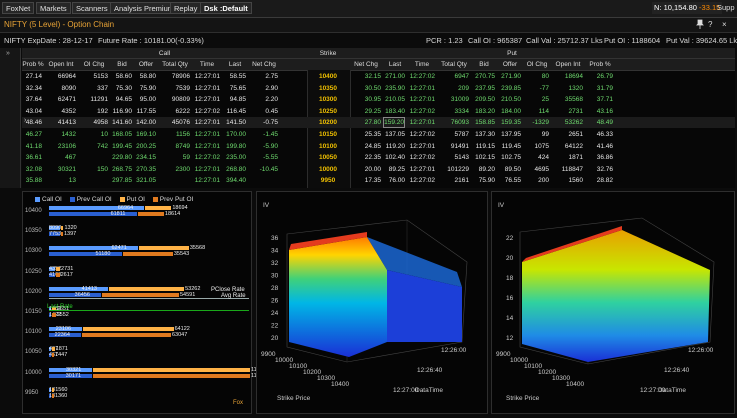  What do you see at coordinates (207, 100) in the screenshot?
I see `call-cell: 12:27:01` at bounding box center [207, 100].